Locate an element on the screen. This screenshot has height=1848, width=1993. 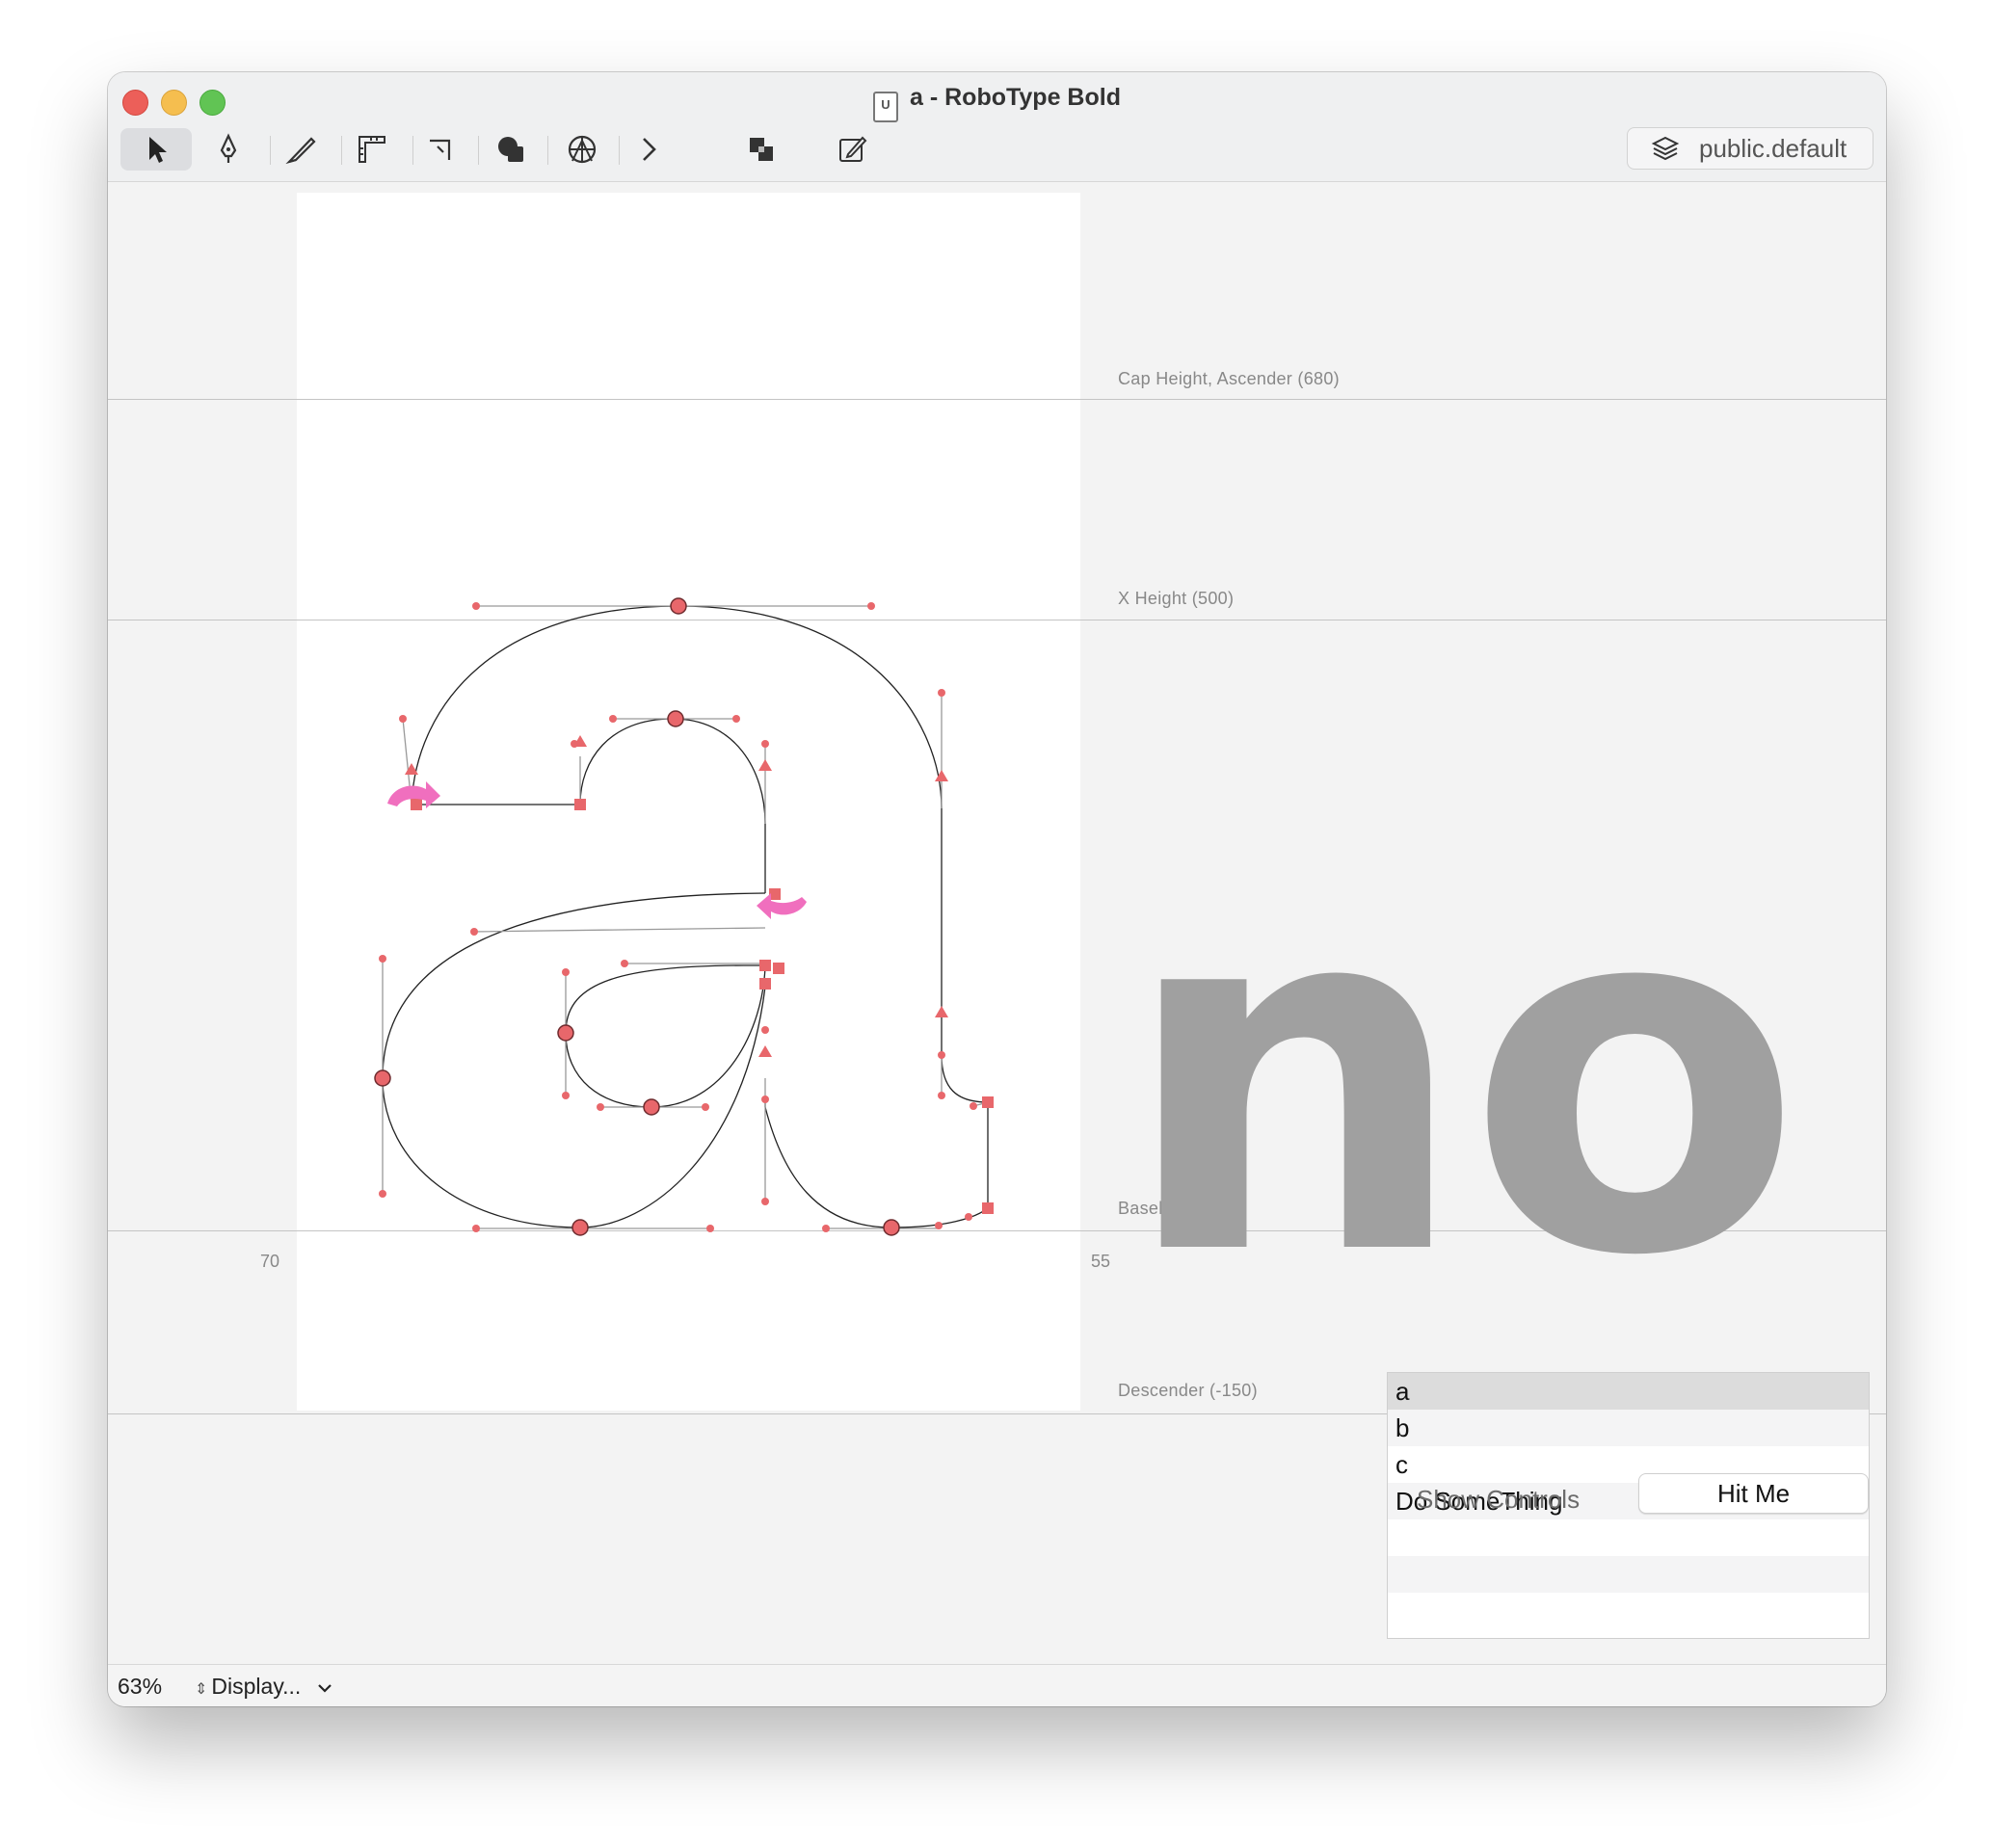
layers-icon is located at coordinates (1666, 148).